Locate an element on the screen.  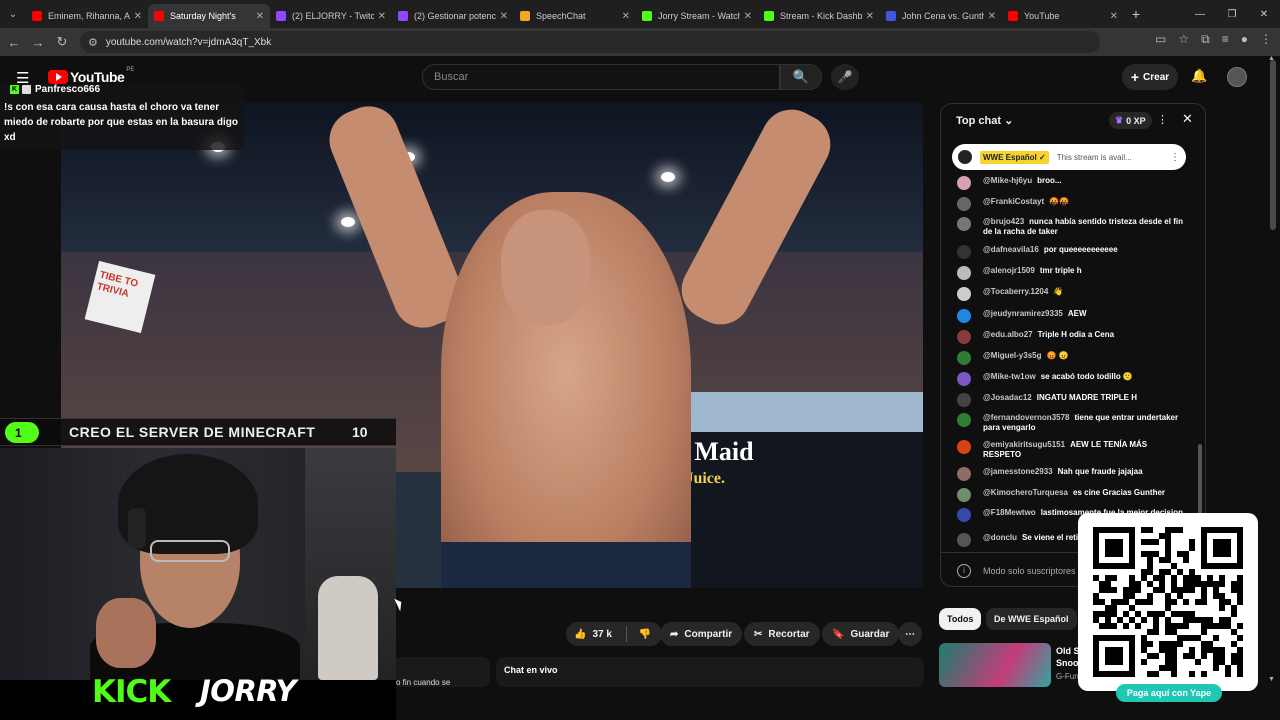
youtube-logo: YouTube PE is located at coordinates (91, 76).